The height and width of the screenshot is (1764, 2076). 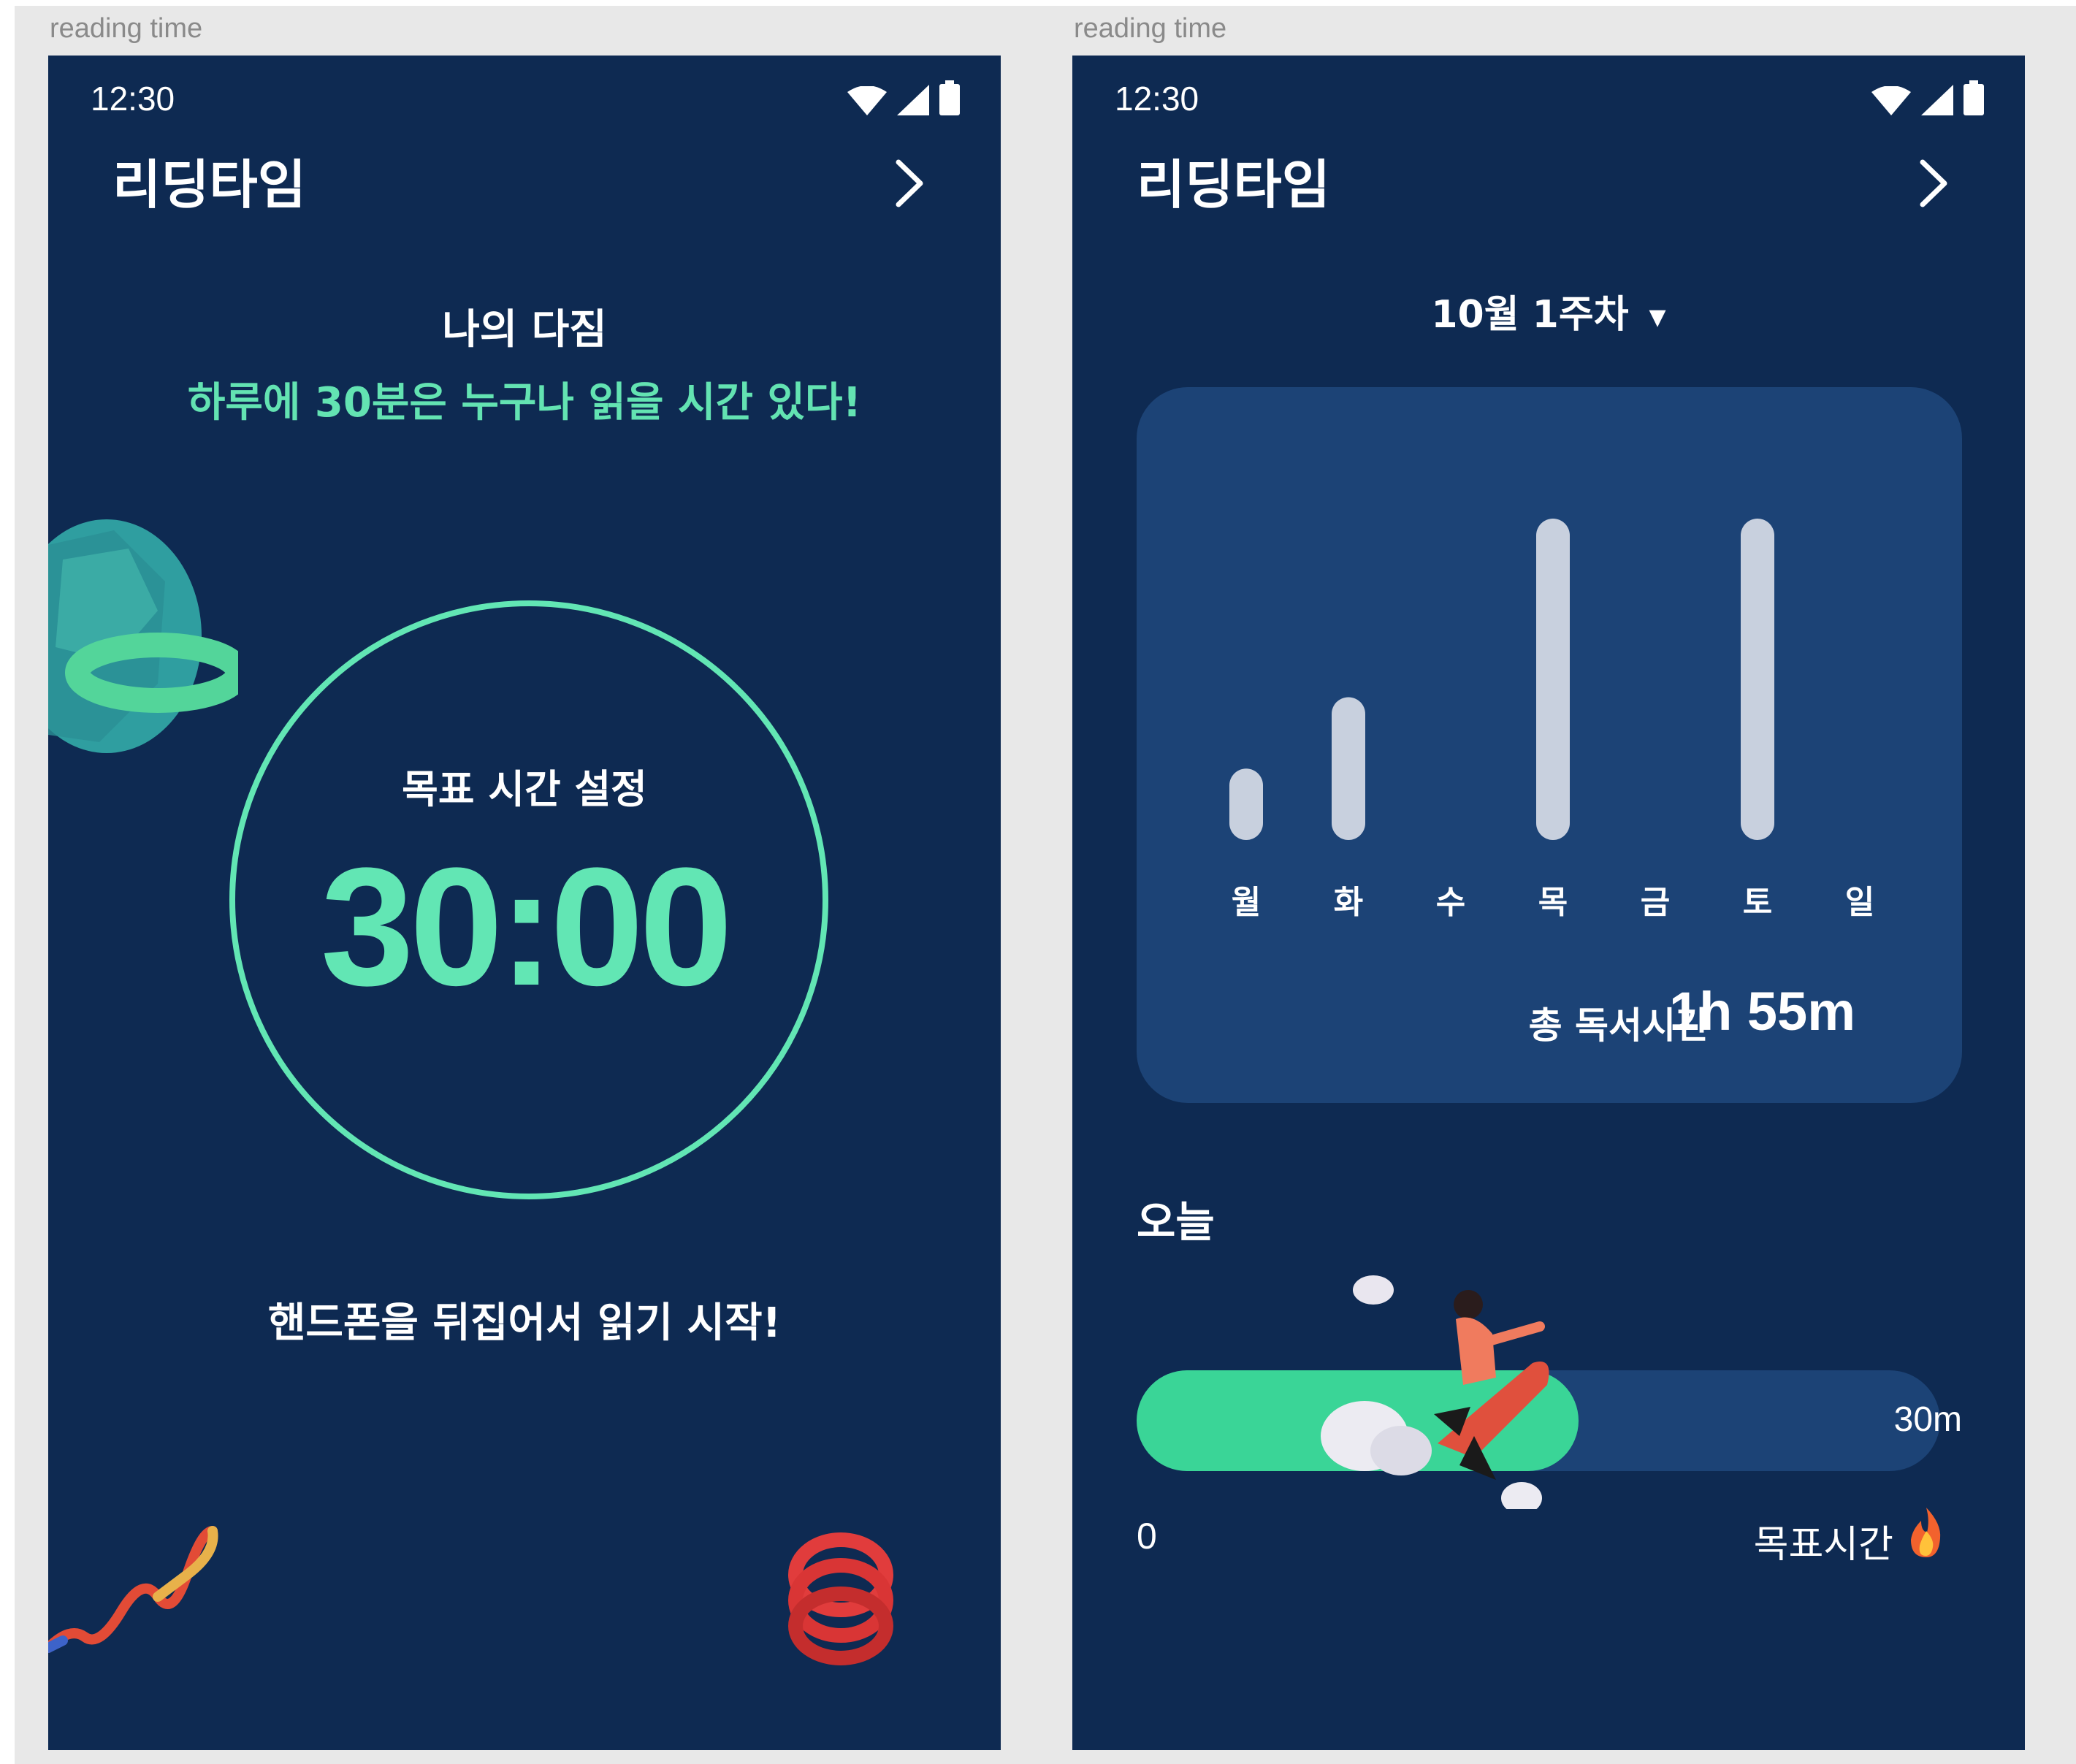 What do you see at coordinates (1246, 902) in the screenshot?
I see `day-label-0: 월` at bounding box center [1246, 902].